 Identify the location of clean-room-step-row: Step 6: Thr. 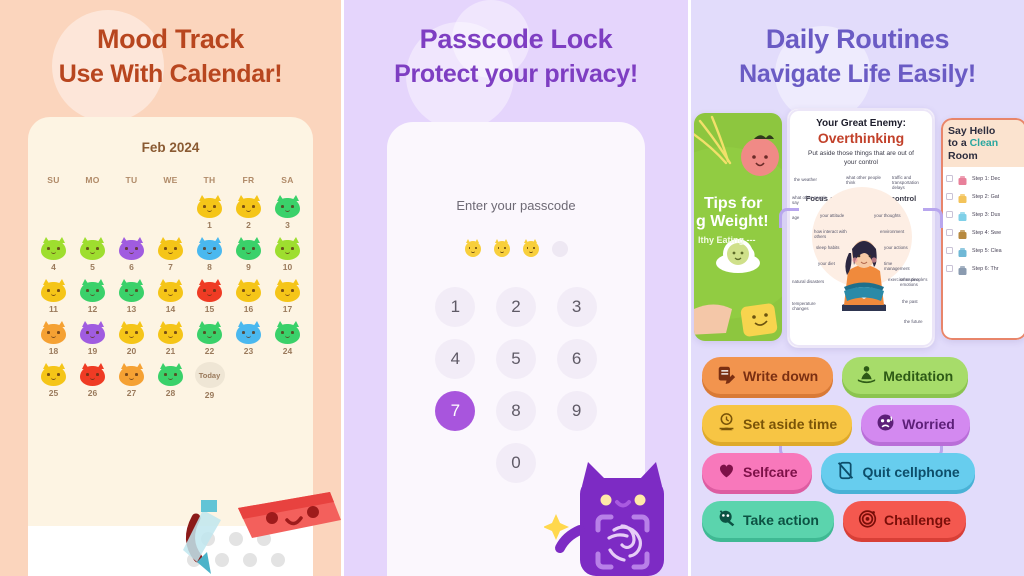
(984, 269).